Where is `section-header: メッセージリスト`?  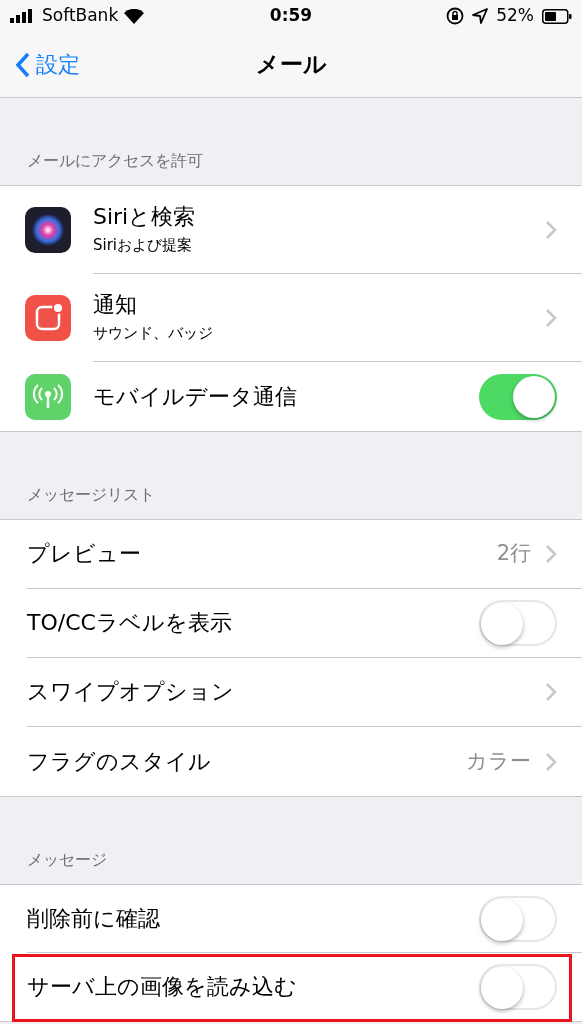 section-header: メッセージリスト is located at coordinates (91, 495).